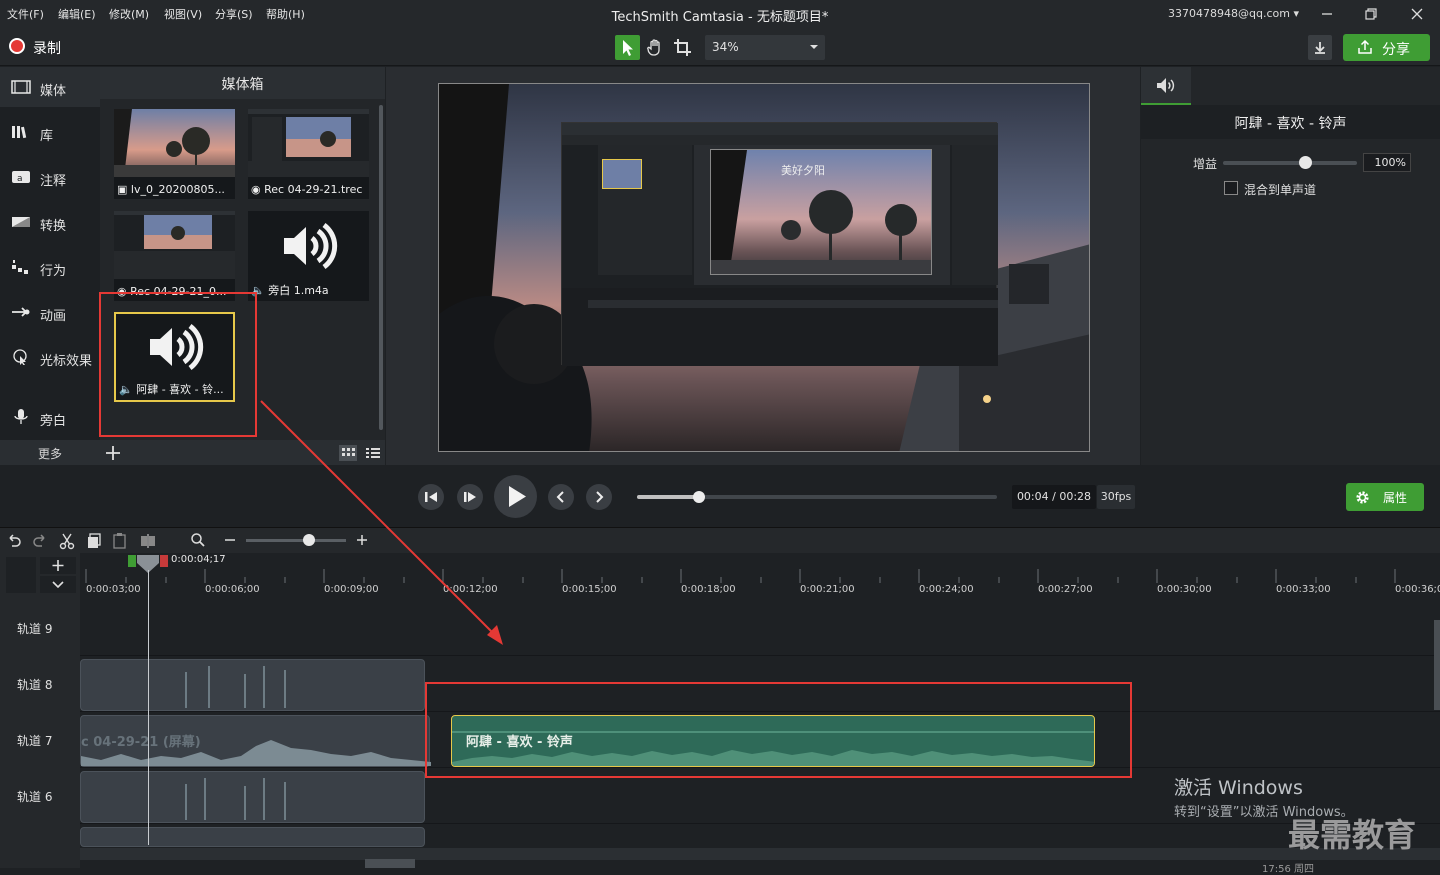 The height and width of the screenshot is (875, 1440). Describe the element at coordinates (14, 541) in the screenshot. I see `undo-icon` at that location.